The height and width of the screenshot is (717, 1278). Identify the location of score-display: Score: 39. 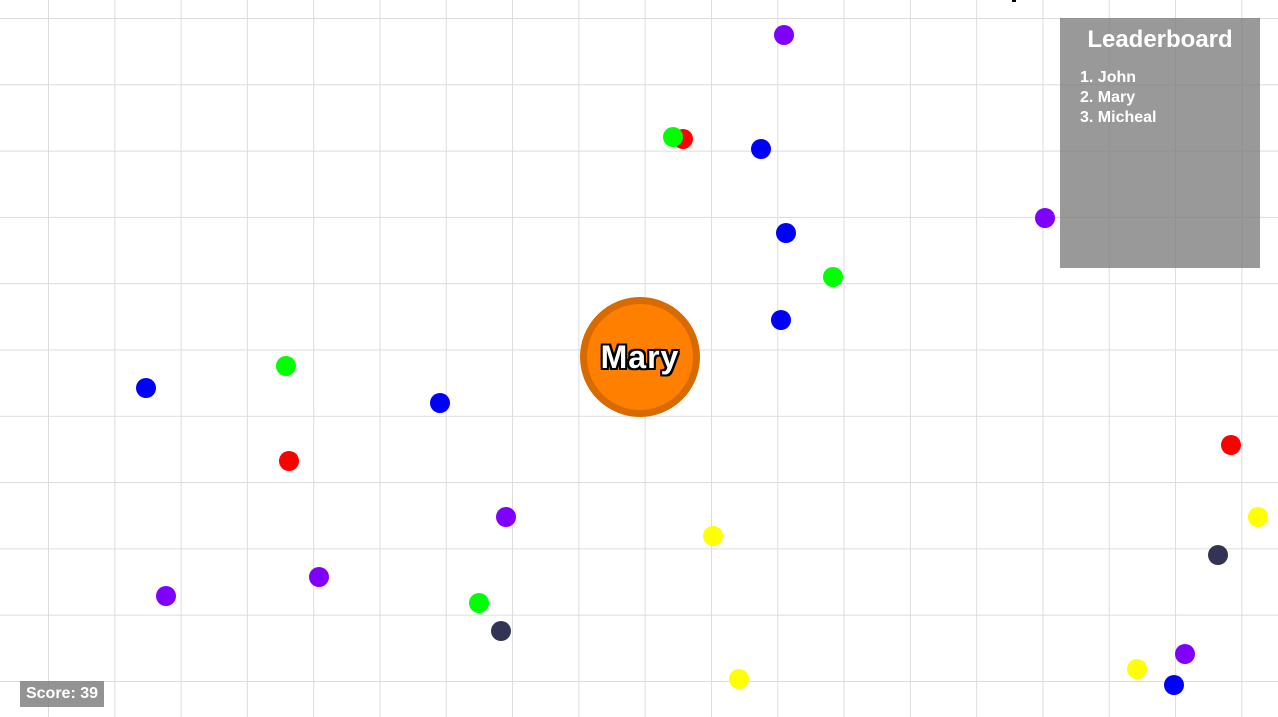
(62, 694).